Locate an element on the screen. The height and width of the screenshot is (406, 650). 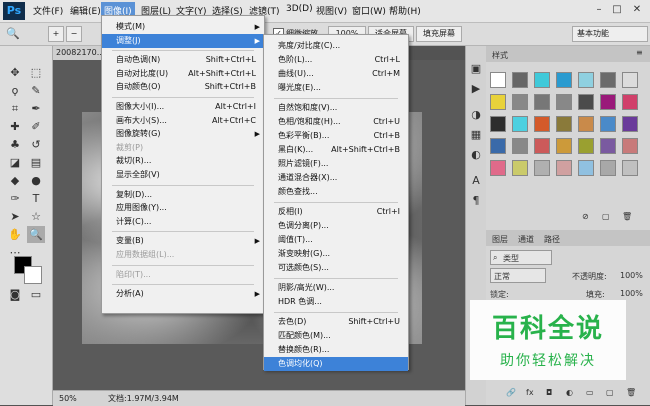
tab-styles: 样式 is located at coordinates (500, 55).